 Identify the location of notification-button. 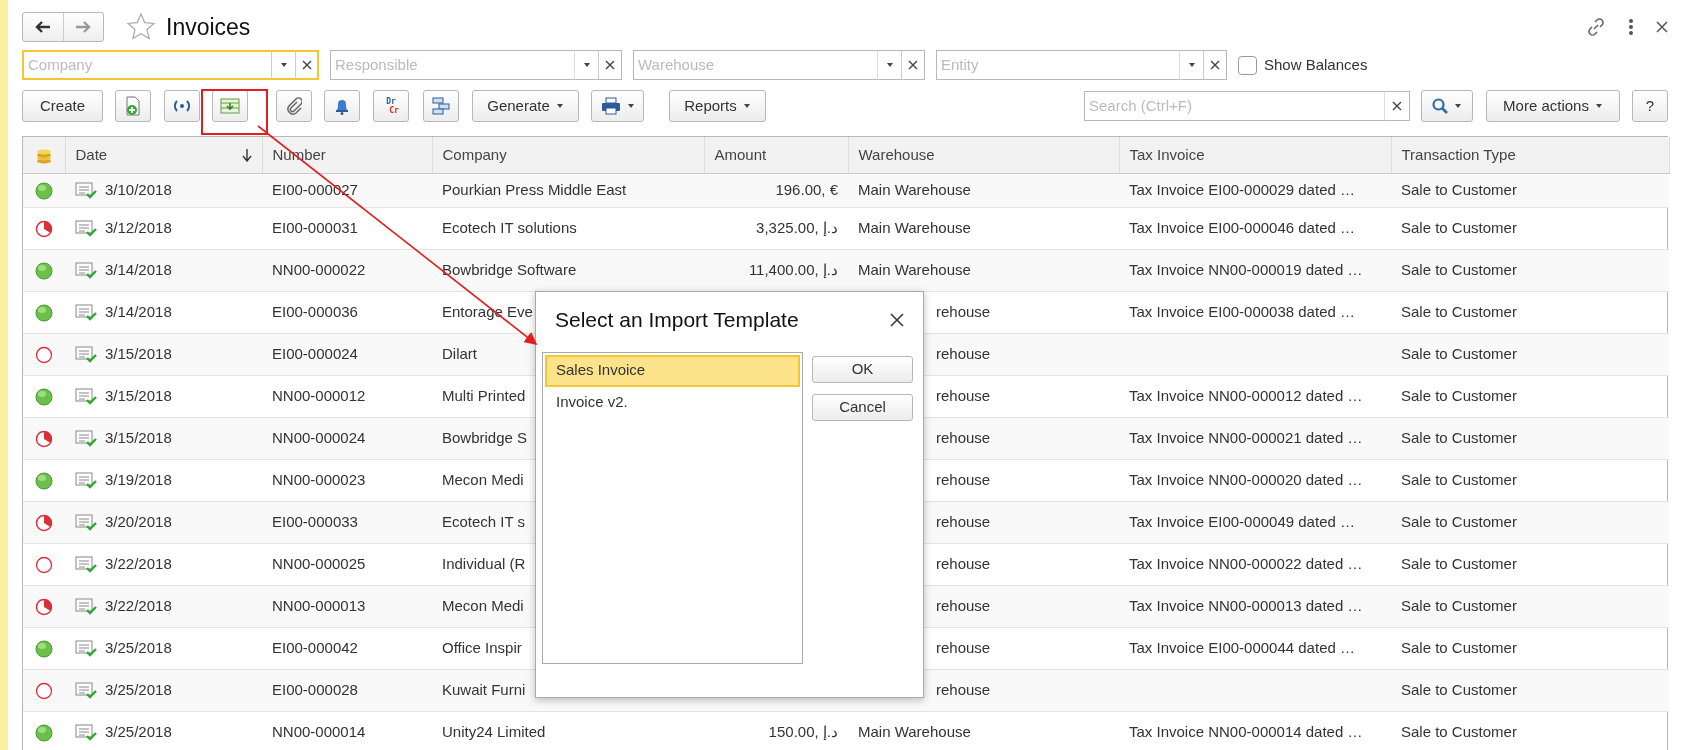
(342, 106).